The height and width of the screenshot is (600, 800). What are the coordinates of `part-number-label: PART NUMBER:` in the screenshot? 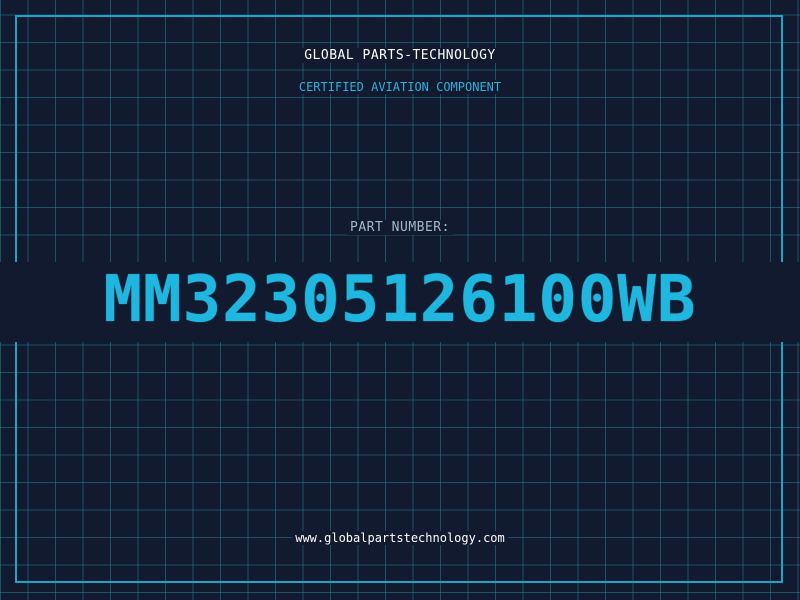 It's located at (400, 227).